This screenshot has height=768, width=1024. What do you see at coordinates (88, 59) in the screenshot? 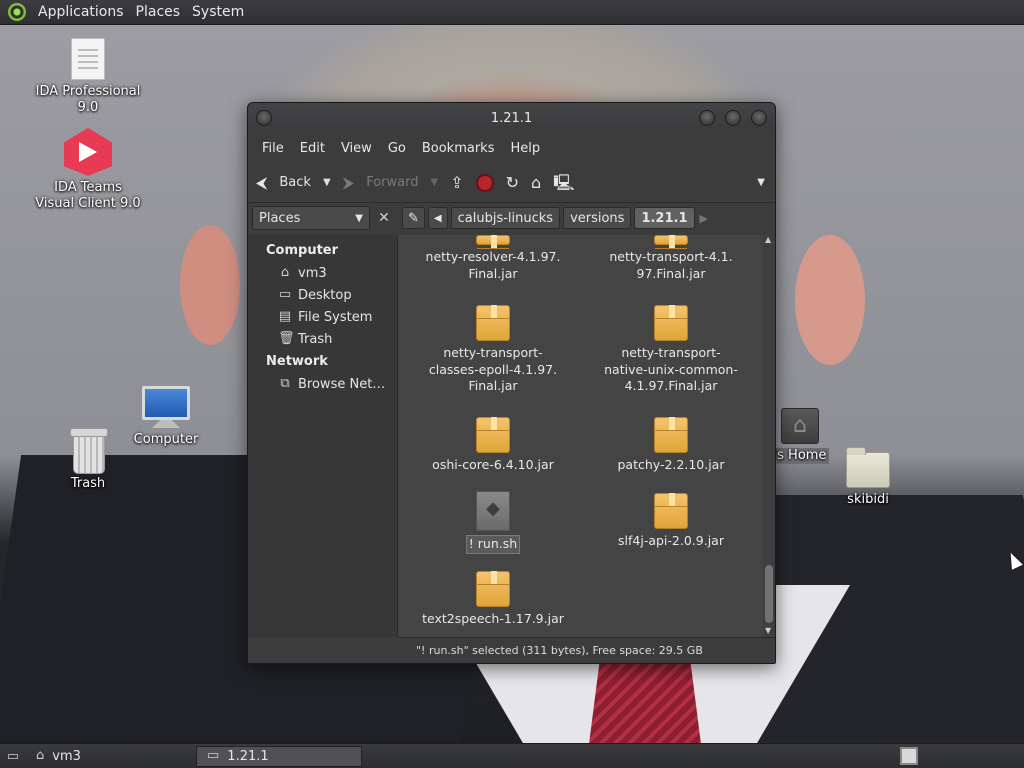
I see `document-icon` at bounding box center [88, 59].